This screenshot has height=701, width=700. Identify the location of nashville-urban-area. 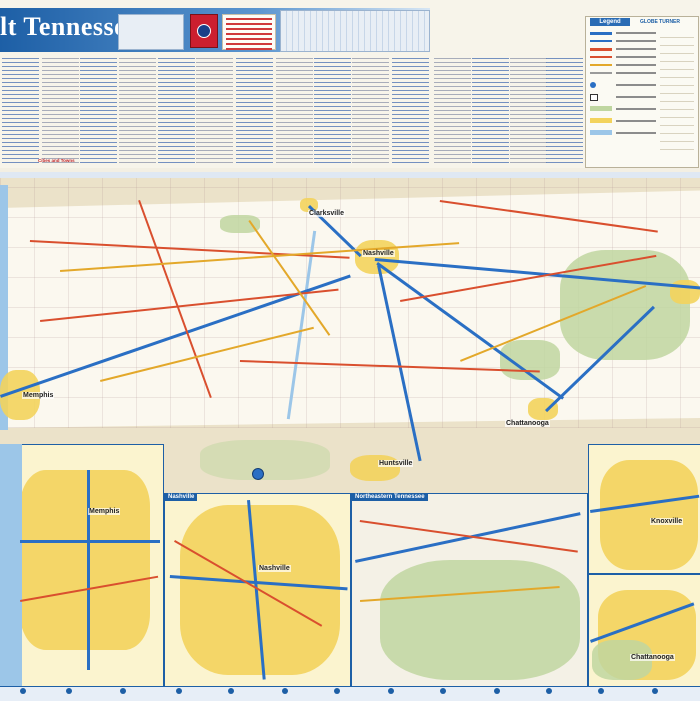
(377, 257).